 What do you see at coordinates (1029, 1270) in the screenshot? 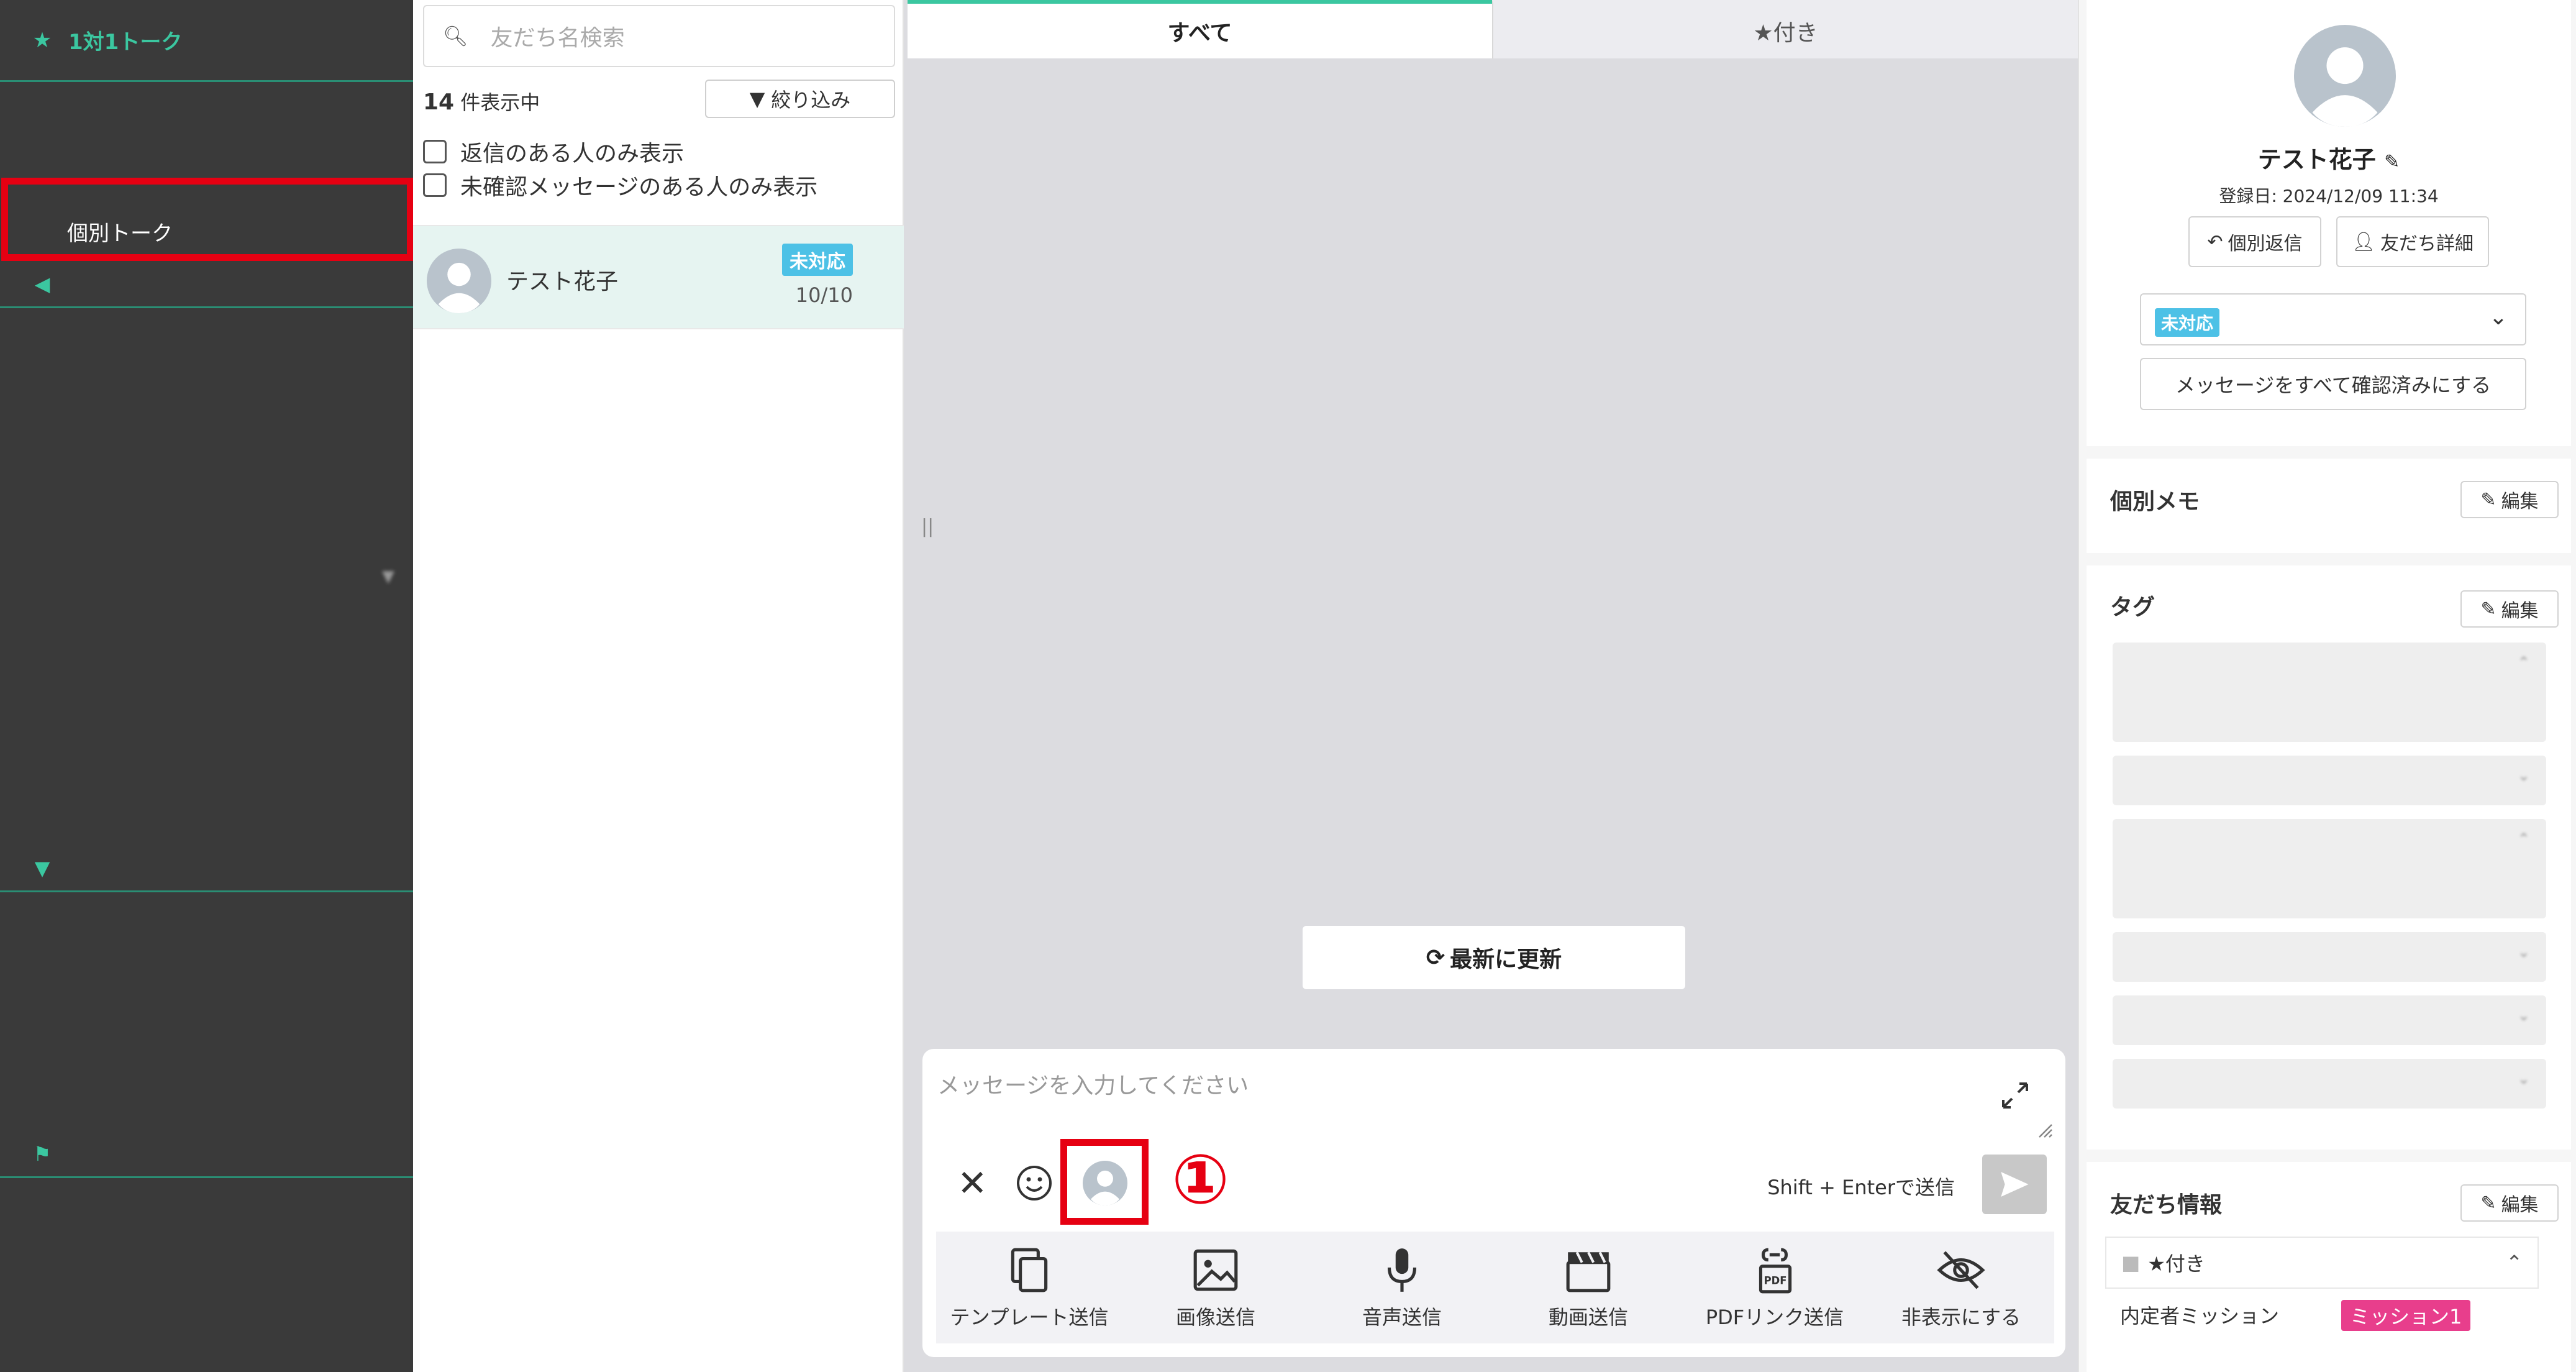
I see `template-icon` at bounding box center [1029, 1270].